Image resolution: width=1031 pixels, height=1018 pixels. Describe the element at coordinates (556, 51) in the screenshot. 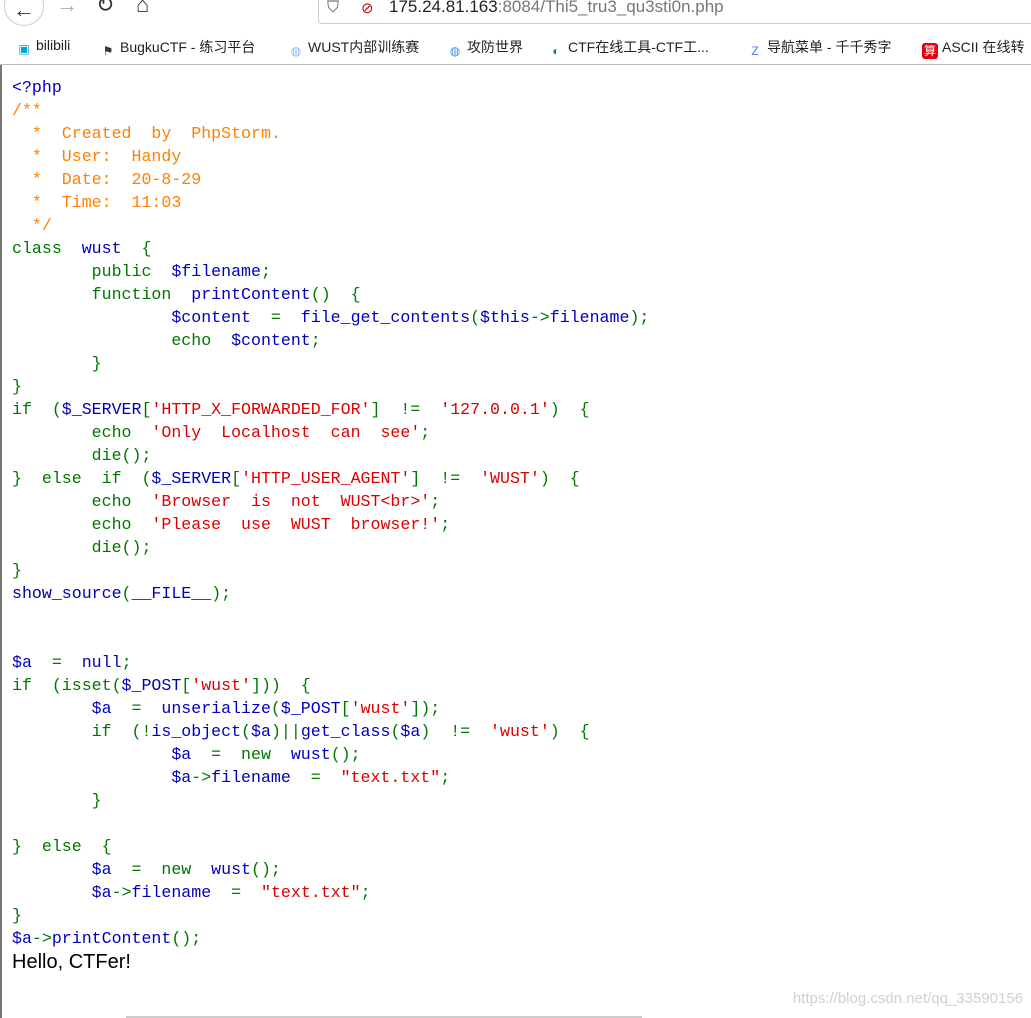

I see `ctf-tools-icon: ◐` at that location.